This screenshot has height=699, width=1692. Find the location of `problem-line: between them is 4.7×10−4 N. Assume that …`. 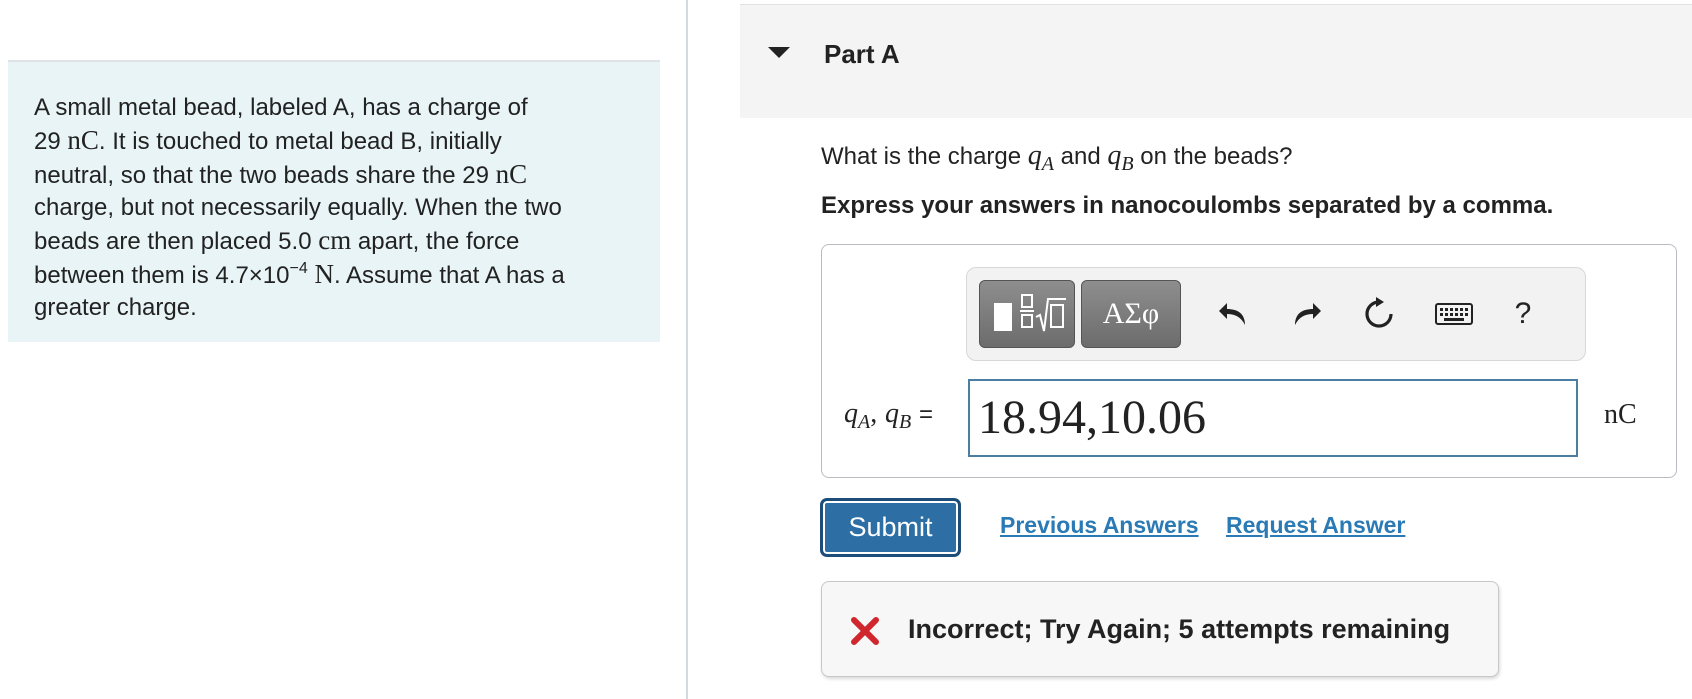

problem-line: between them is 4.7×10−4 N. Assume that … is located at coordinates (299, 274).